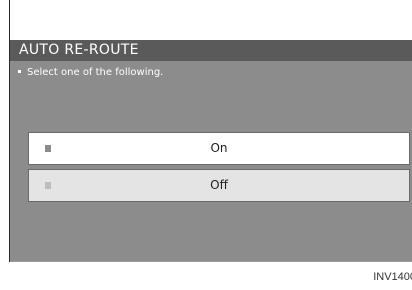 Image resolution: width=412 pixels, height=290 pixels. What do you see at coordinates (392, 277) in the screenshot?
I see `figure-code: INV1400` at bounding box center [392, 277].